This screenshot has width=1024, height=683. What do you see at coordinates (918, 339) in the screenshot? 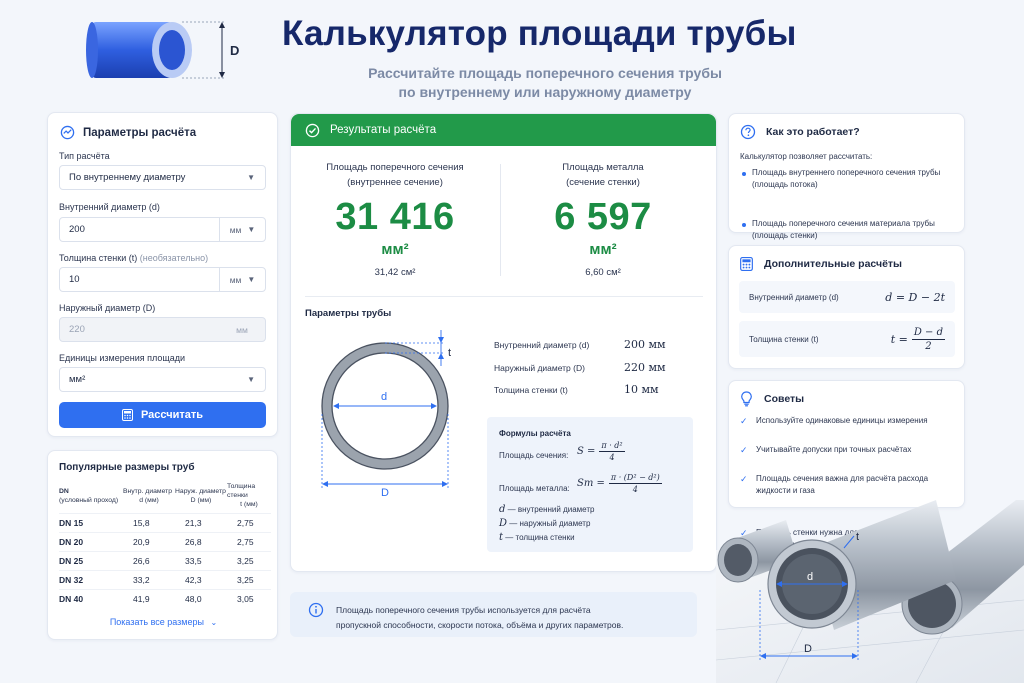
I see `extra-f2-expr: t = D − d2` at bounding box center [918, 339].